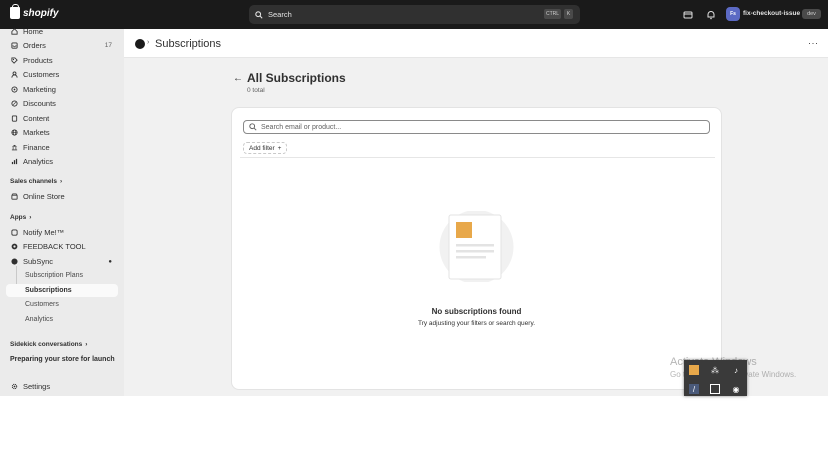 This screenshot has width=828, height=466. What do you see at coordinates (62, 60) in the screenshot?
I see `sidebar-item-products: Products` at bounding box center [62, 60].